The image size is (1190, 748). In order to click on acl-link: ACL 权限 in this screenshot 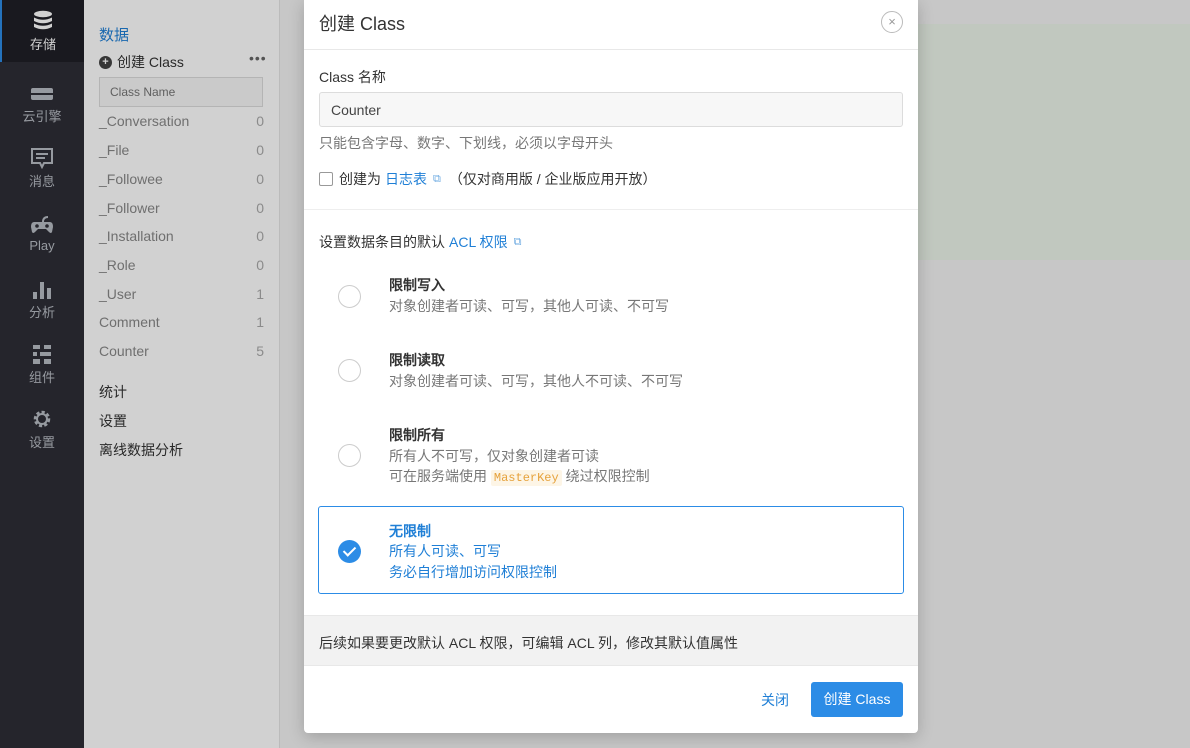, I will do `click(478, 242)`.